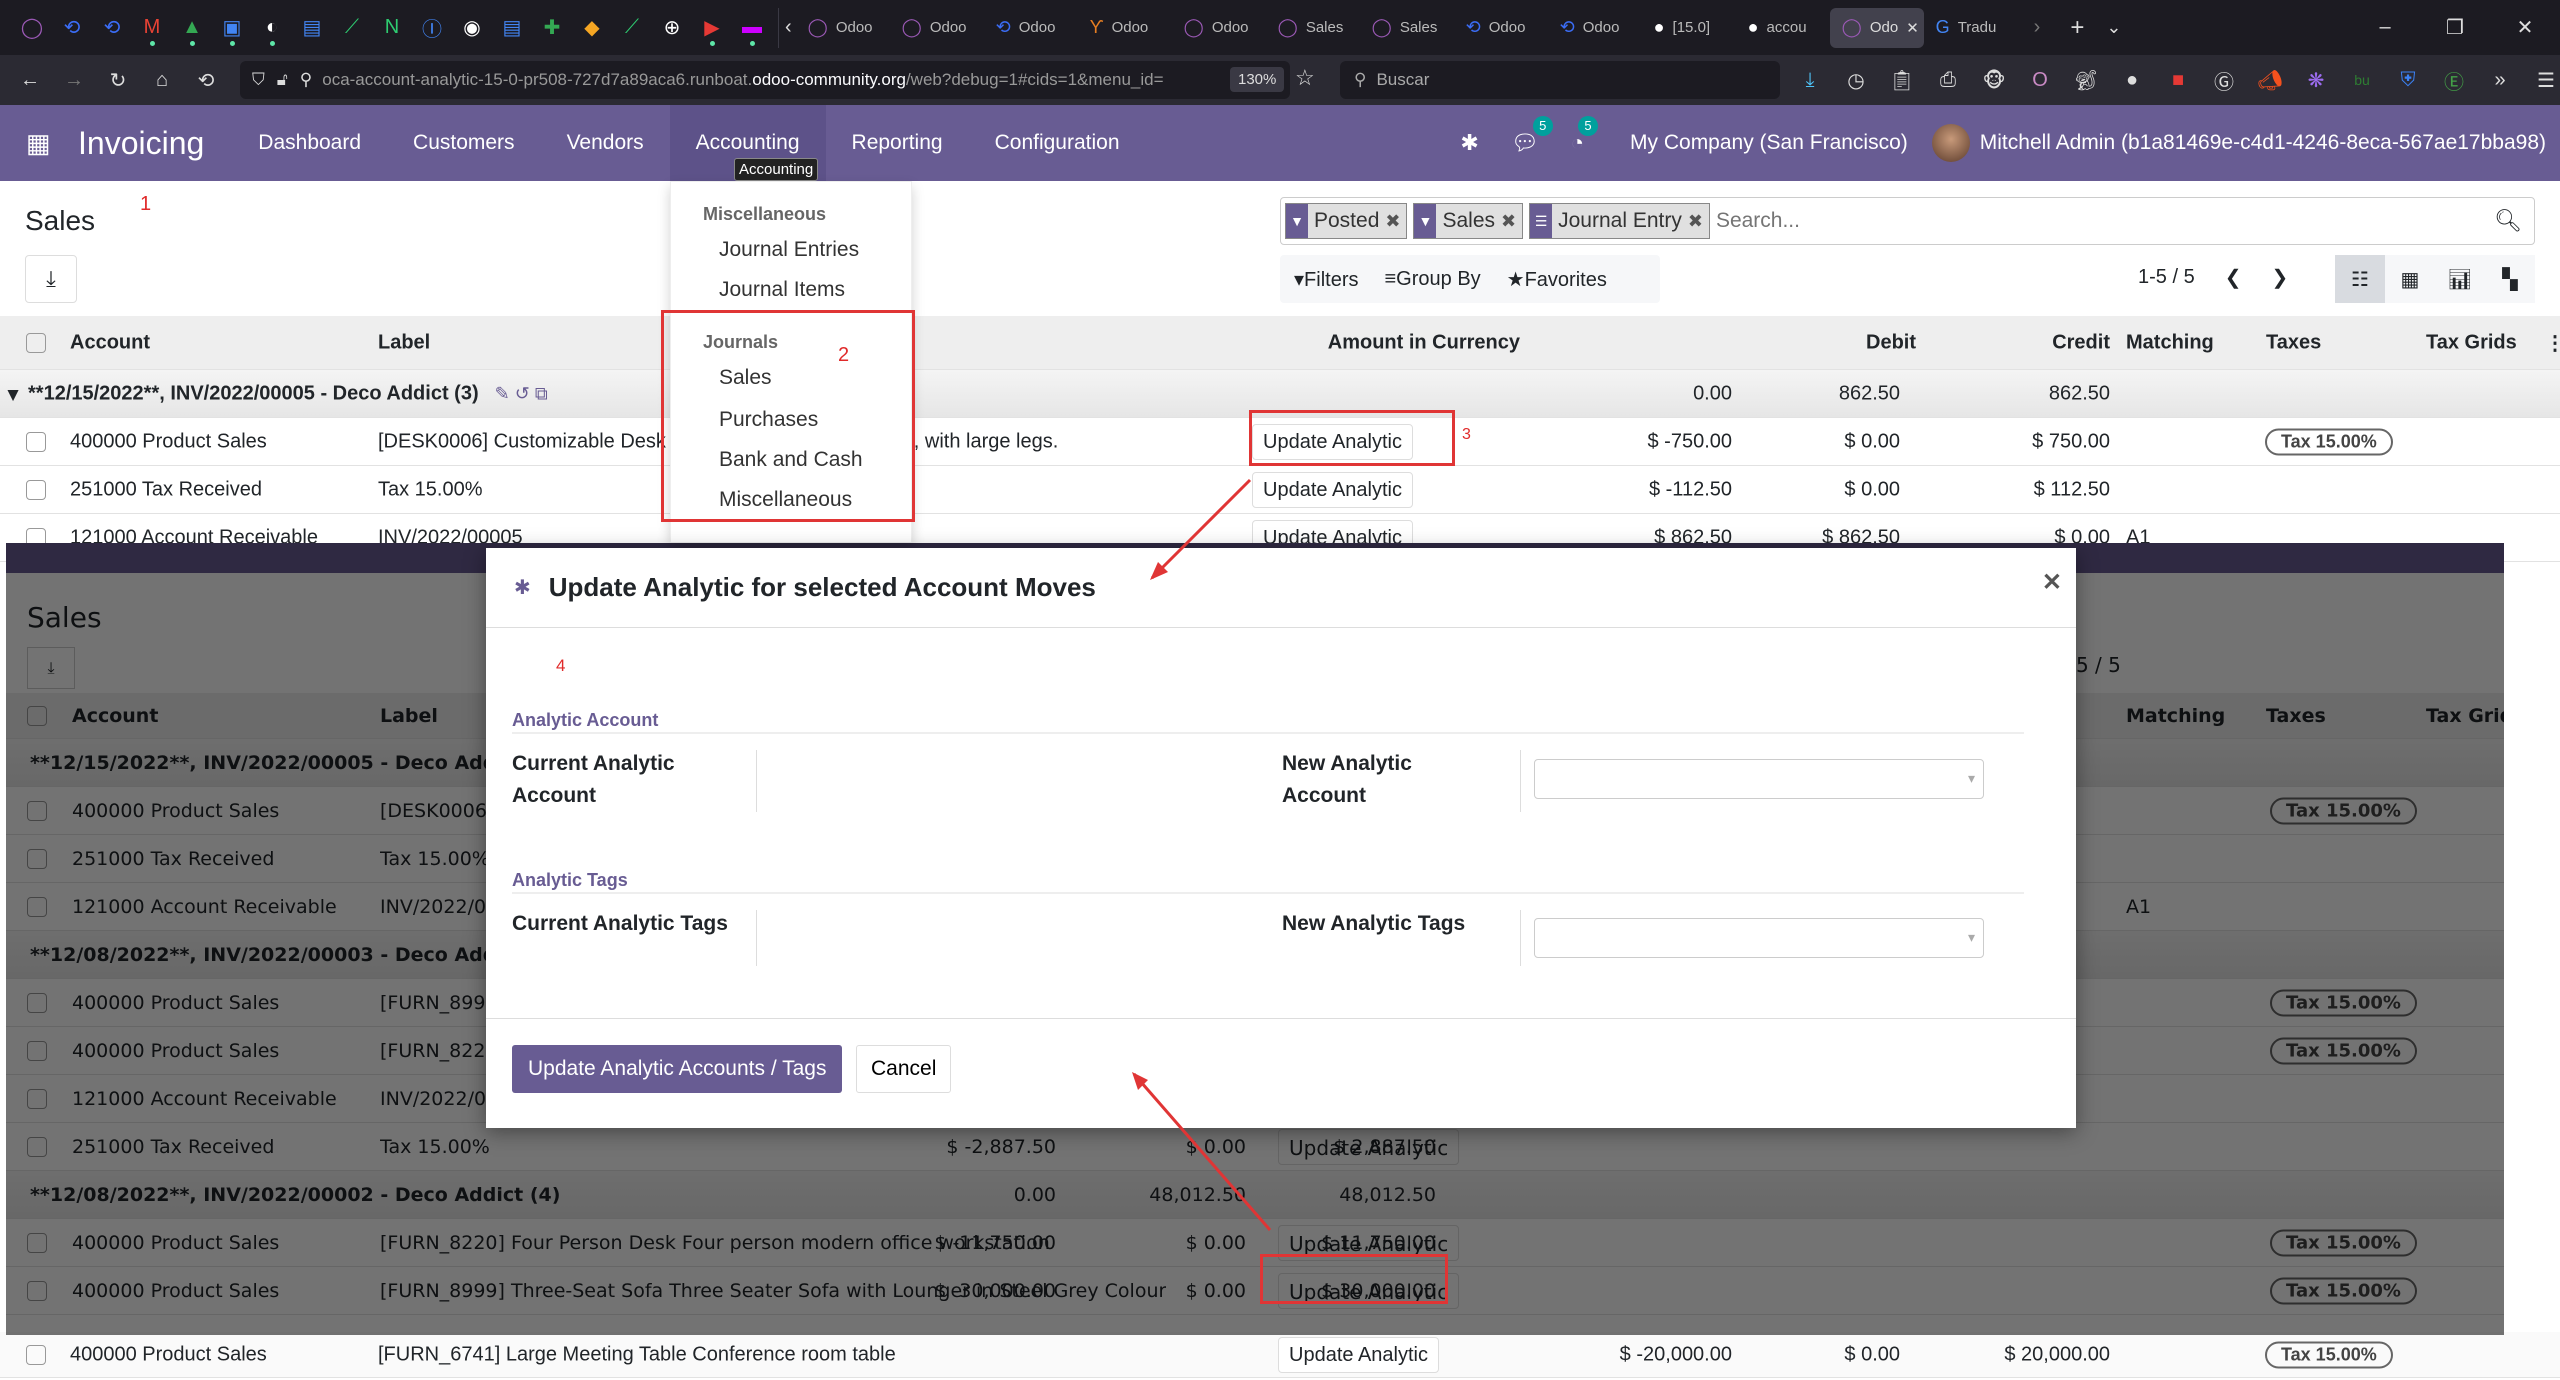 This screenshot has width=2560, height=1380. What do you see at coordinates (1856, 80) in the screenshot?
I see `clock-icon: ◷` at bounding box center [1856, 80].